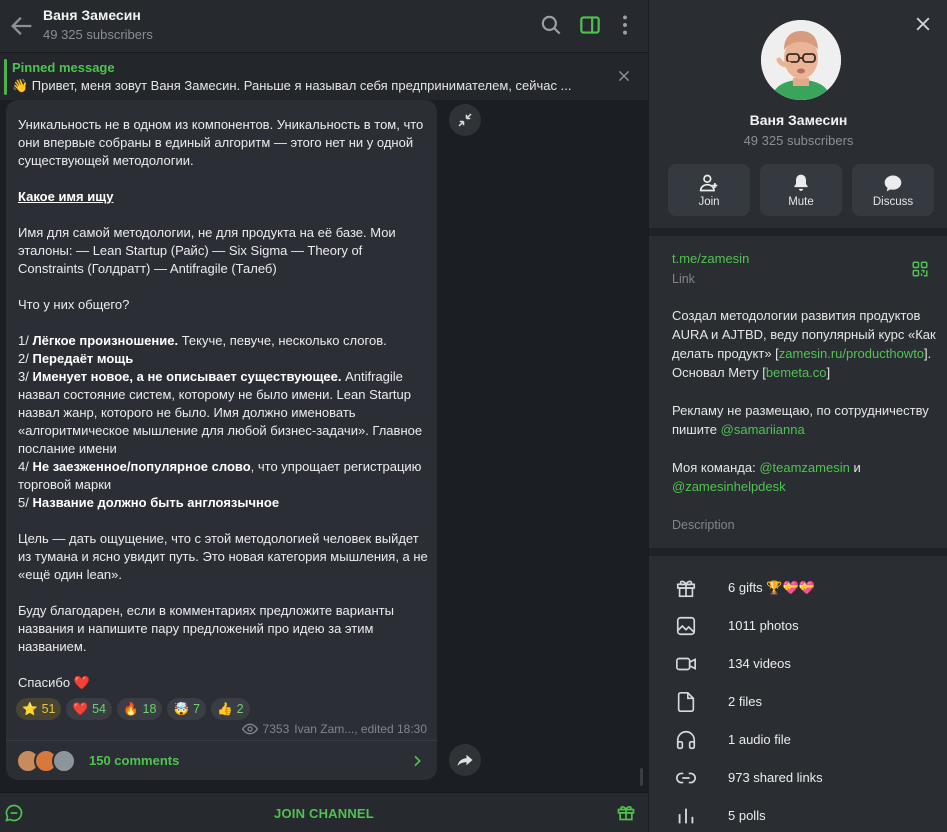  Describe the element at coordinates (686, 778) in the screenshot. I see `link-icon` at that location.